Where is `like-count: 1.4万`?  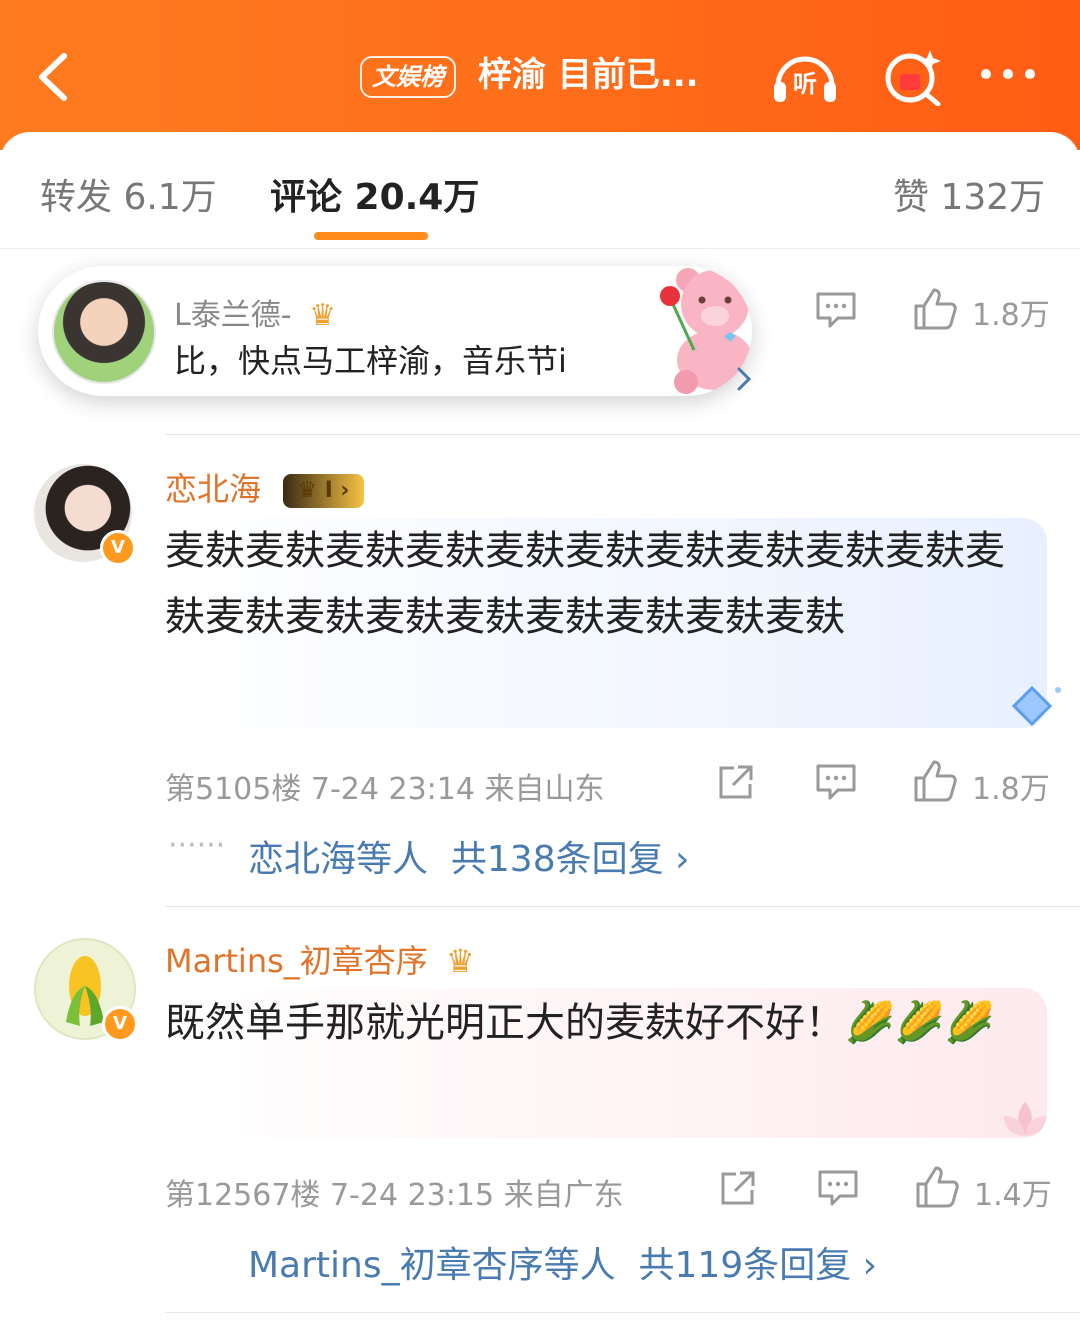
like-count: 1.4万 is located at coordinates (1013, 1195).